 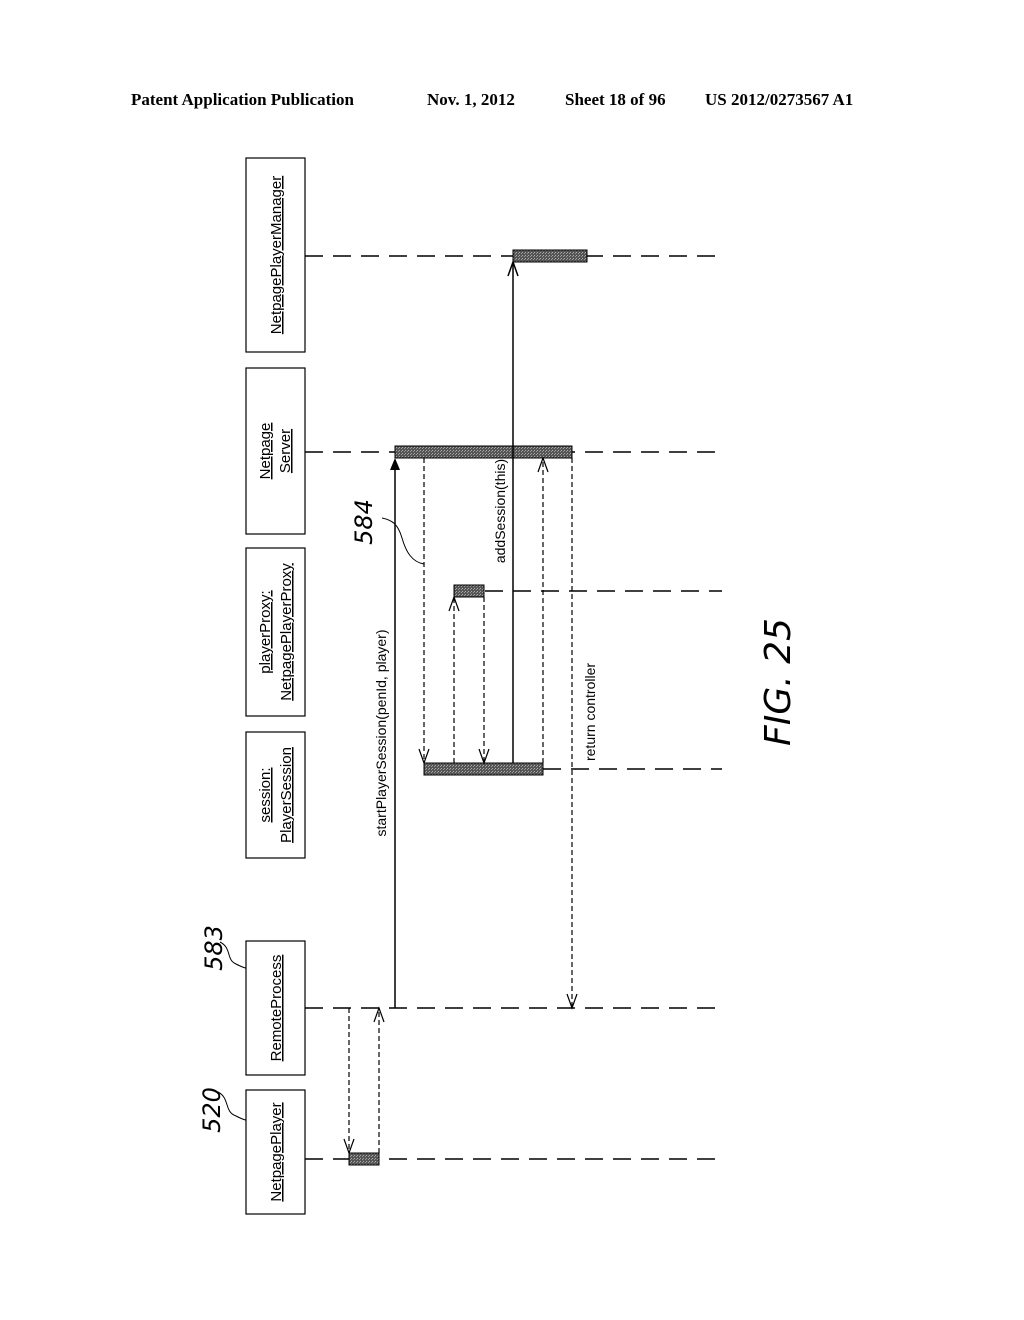 I want to click on message-return-controller: return controller, so click(x=582, y=734).